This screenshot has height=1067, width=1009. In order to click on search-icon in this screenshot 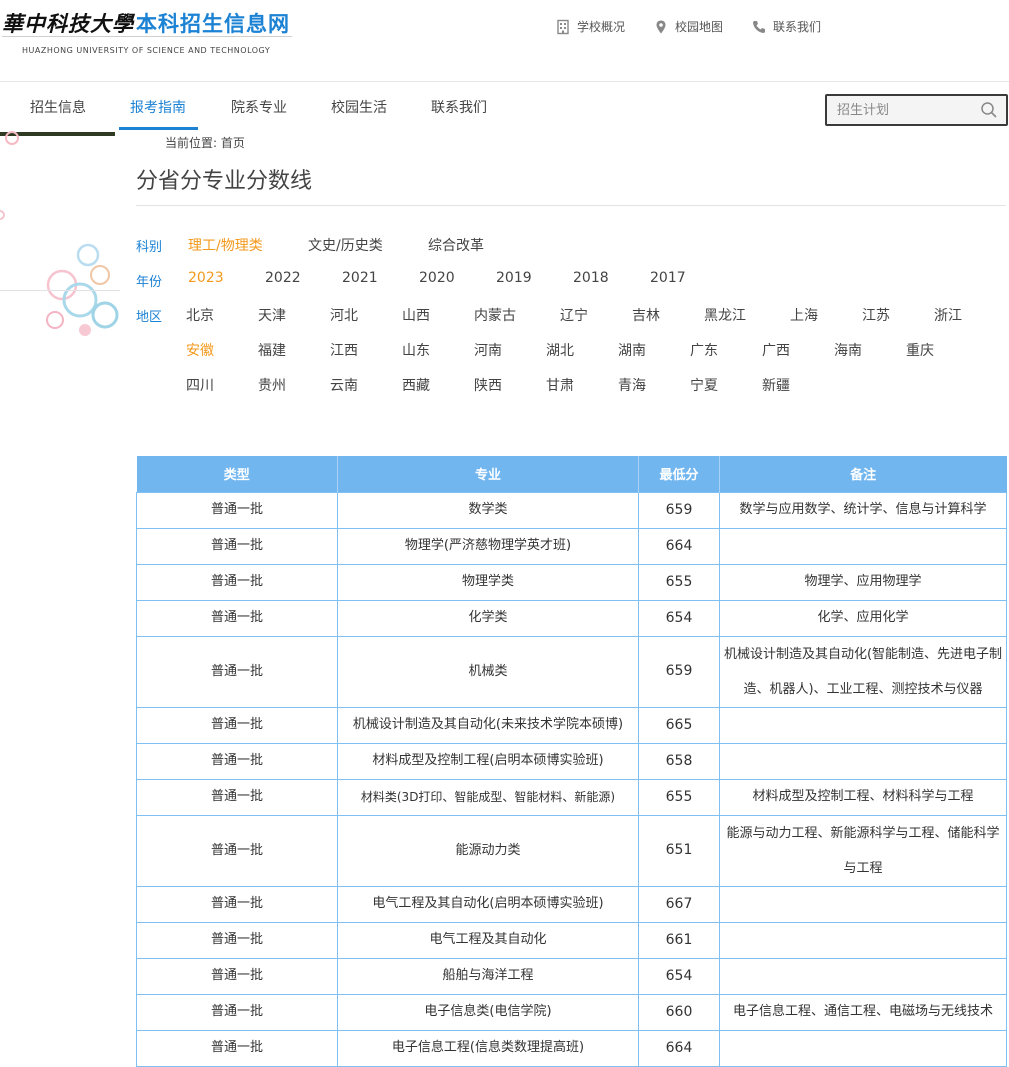, I will do `click(989, 110)`.